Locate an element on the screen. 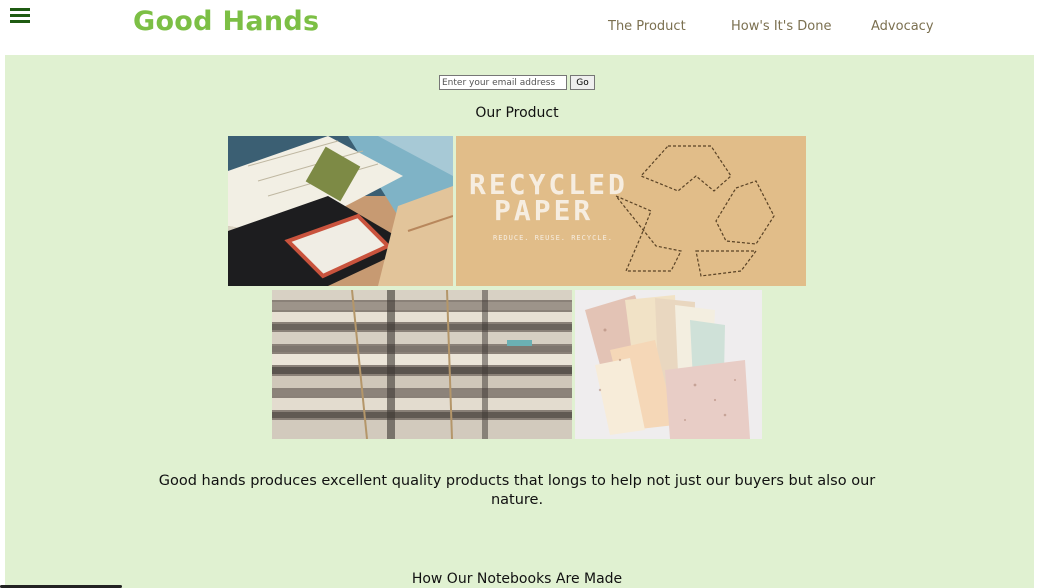  nav-link-advocacy: Advocacy is located at coordinates (902, 26).